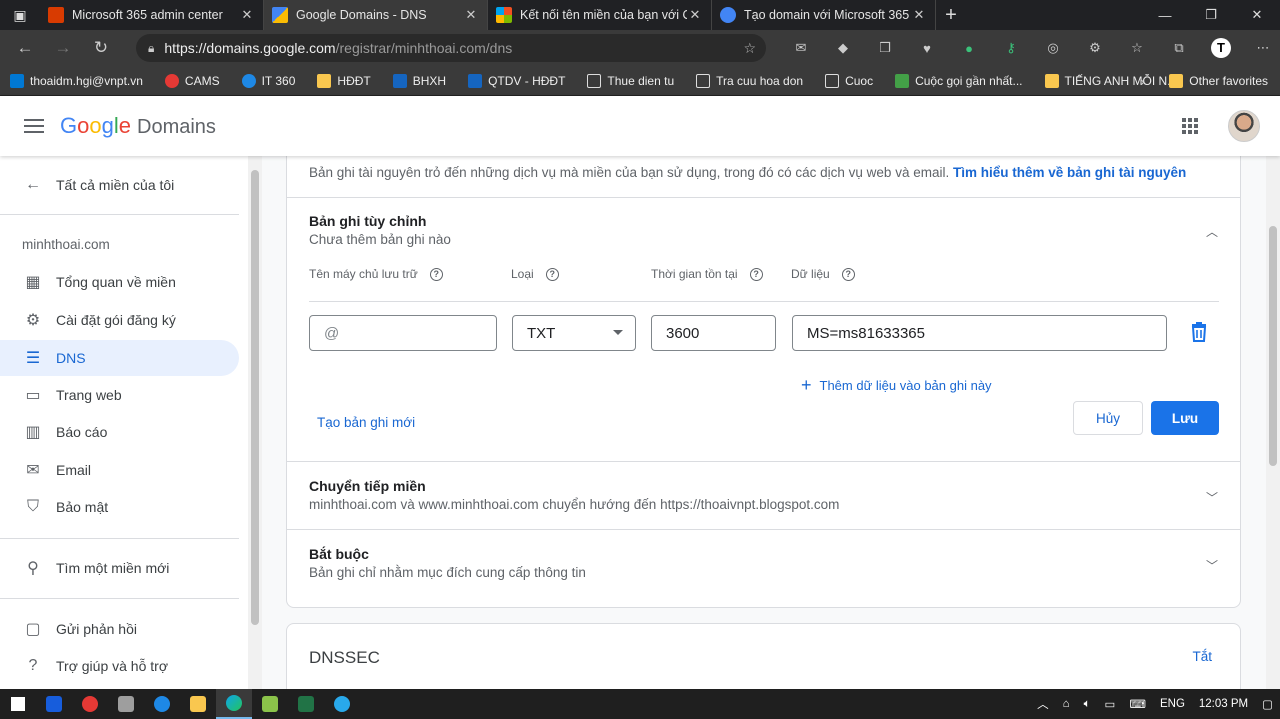 The height and width of the screenshot is (719, 1280). Describe the element at coordinates (376, 15) in the screenshot. I see `tab-google-domains: Google Domains - DNS ✕` at that location.